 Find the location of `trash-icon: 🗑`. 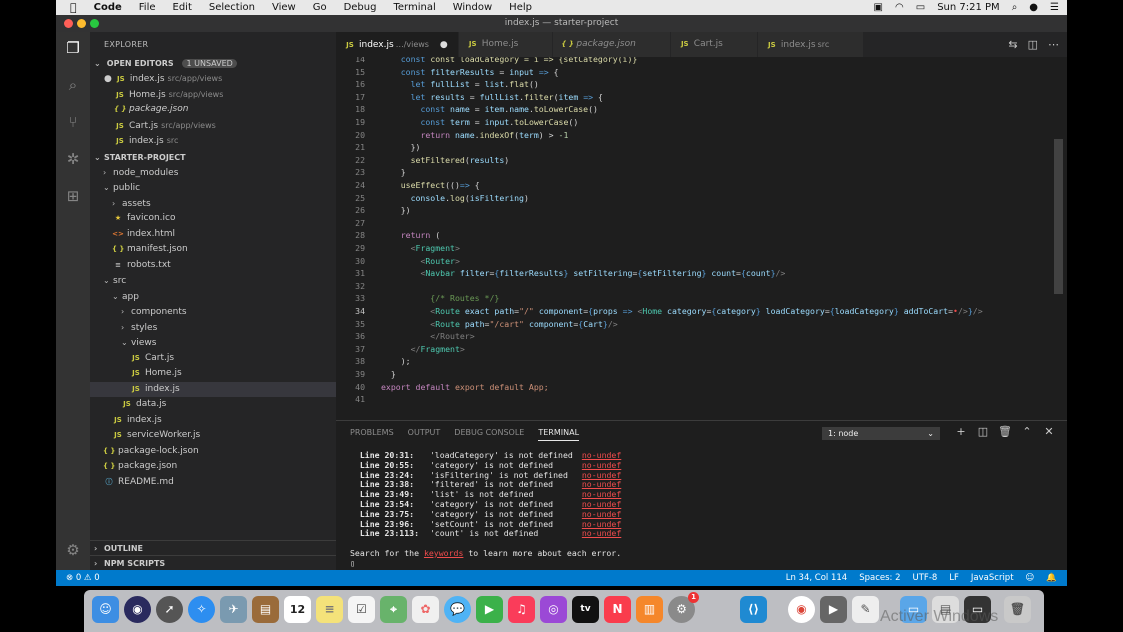

trash-icon: 🗑 is located at coordinates (1017, 609).